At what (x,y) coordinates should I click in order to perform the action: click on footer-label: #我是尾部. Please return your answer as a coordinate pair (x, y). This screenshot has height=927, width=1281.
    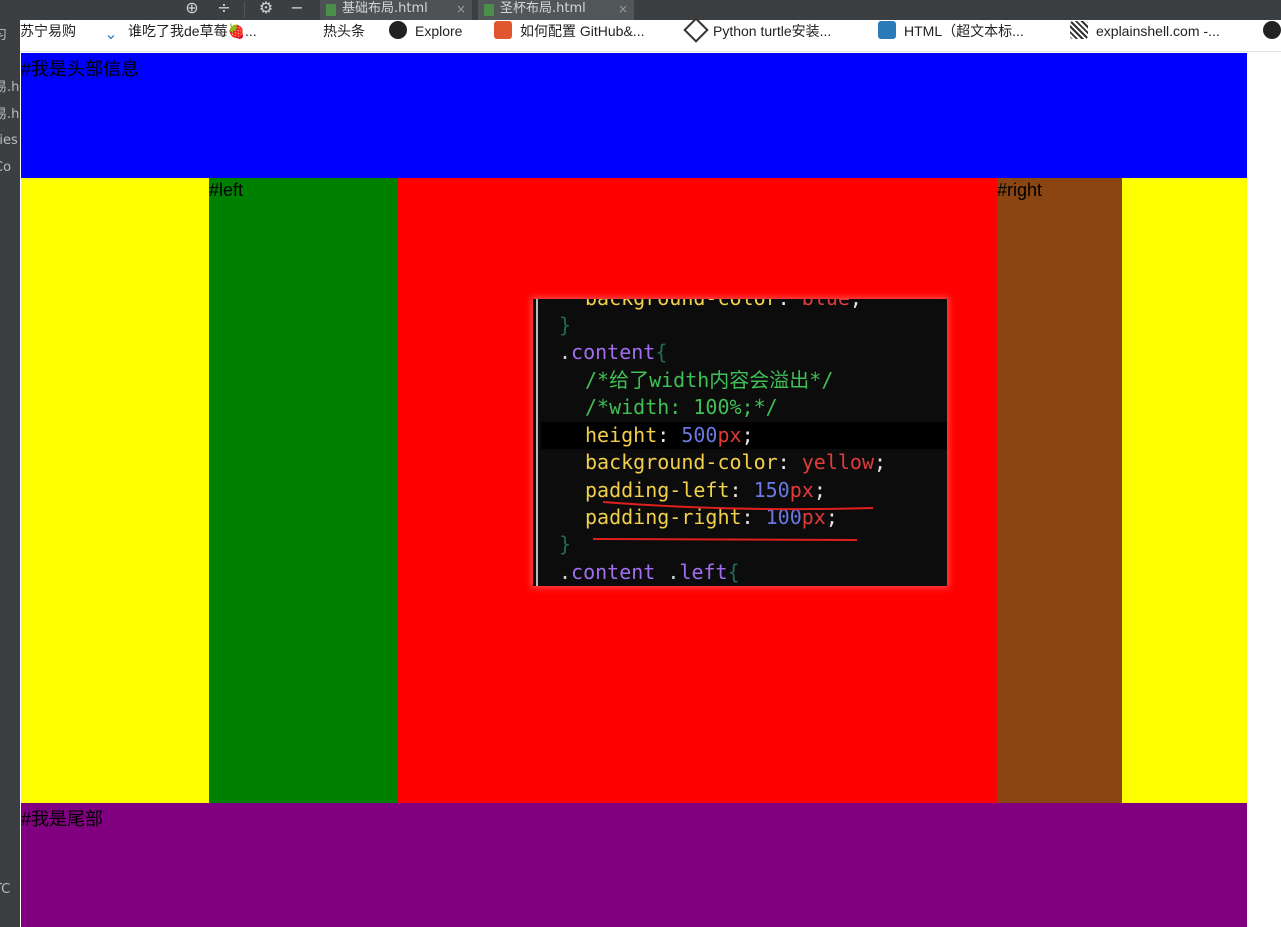
    Looking at the image, I should click on (62, 819).